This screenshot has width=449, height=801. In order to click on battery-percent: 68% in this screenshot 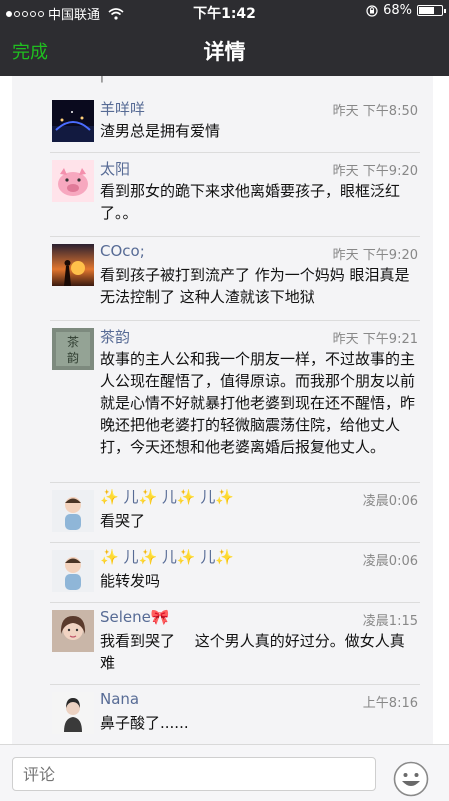, I will do `click(397, 10)`.